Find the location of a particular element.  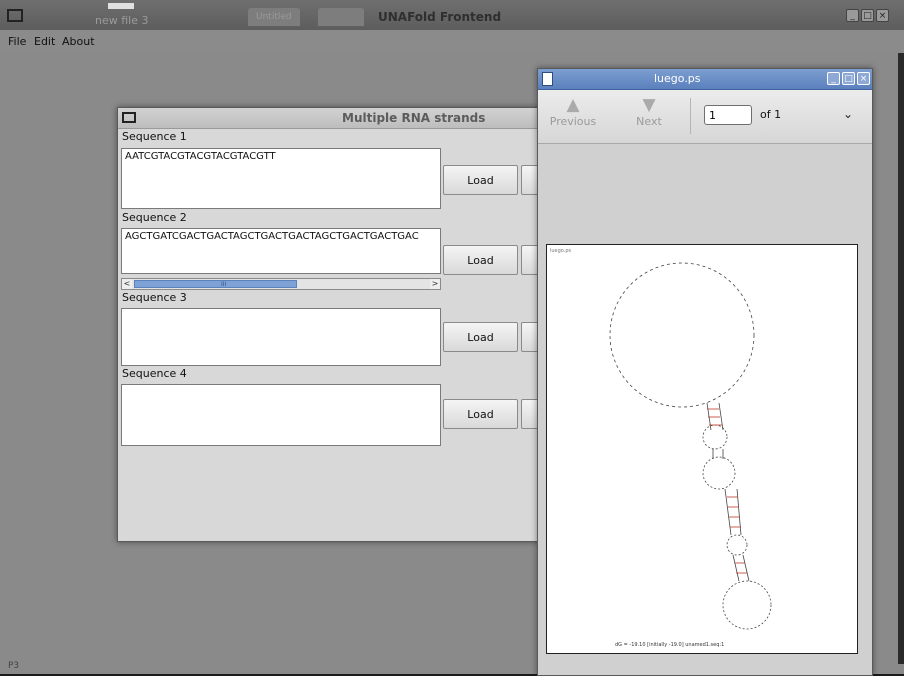

sequence-2-scrollbar: < III > is located at coordinates (281, 284).